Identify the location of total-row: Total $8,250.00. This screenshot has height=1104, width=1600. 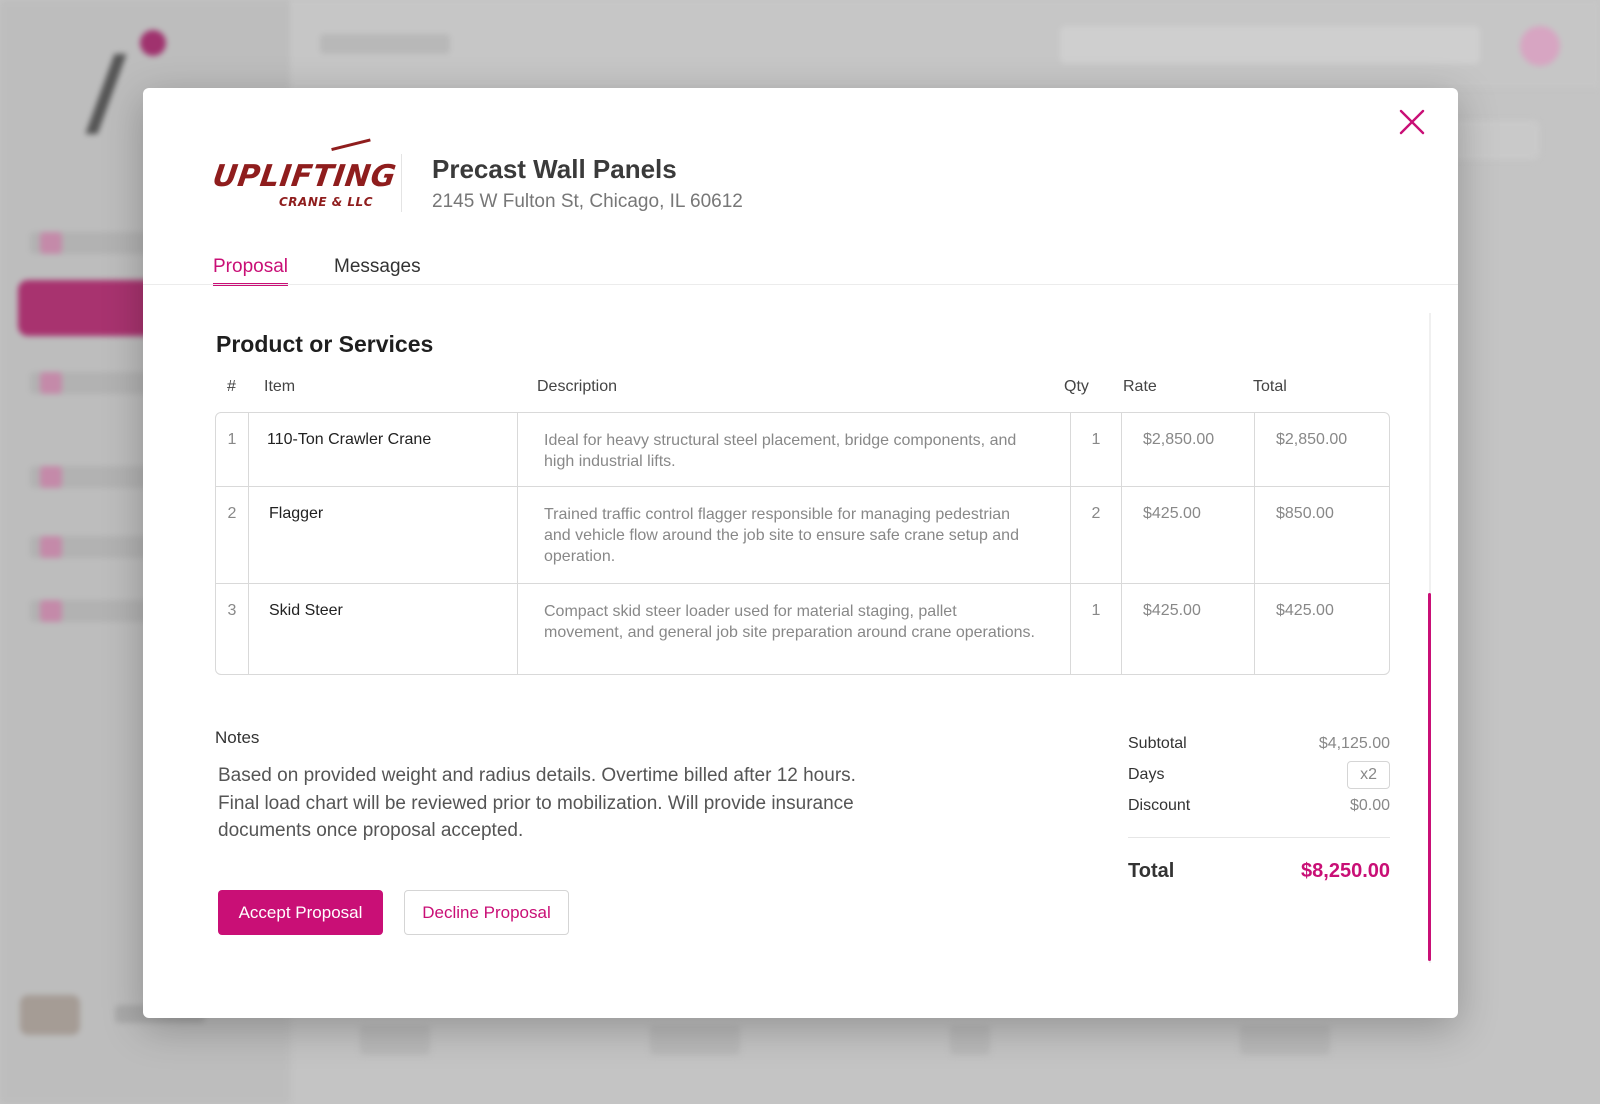
(1259, 871).